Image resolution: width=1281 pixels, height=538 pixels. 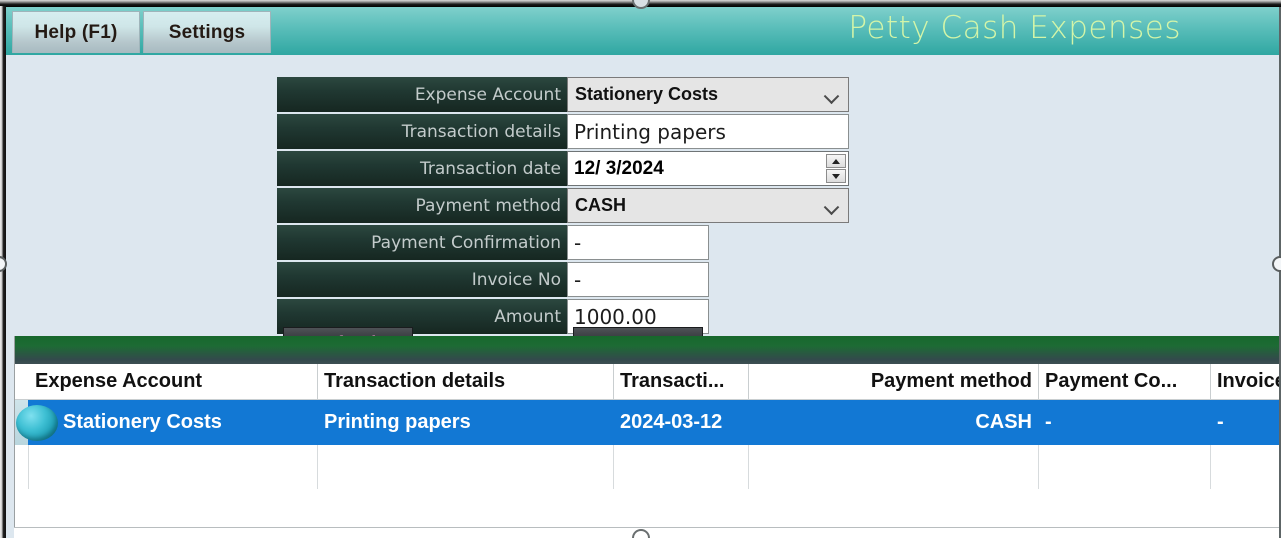 I want to click on triangle-up-icon, so click(x=836, y=161).